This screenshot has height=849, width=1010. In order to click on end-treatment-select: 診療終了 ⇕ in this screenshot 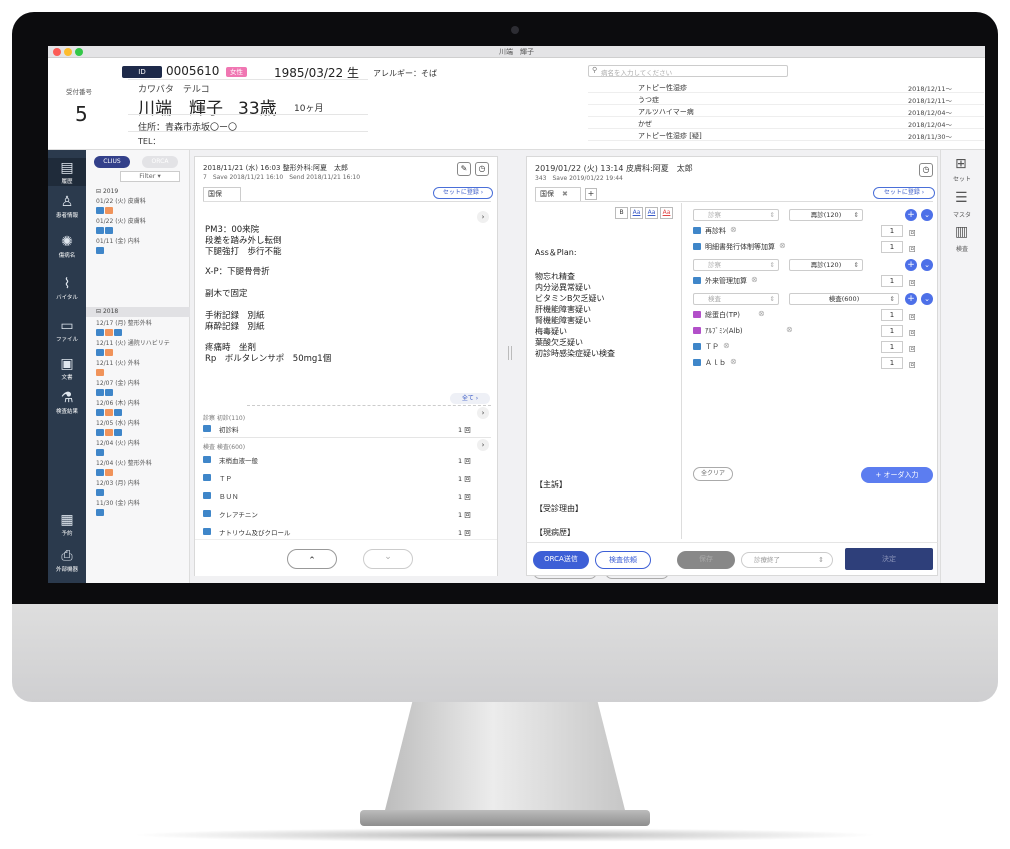, I will do `click(787, 560)`.